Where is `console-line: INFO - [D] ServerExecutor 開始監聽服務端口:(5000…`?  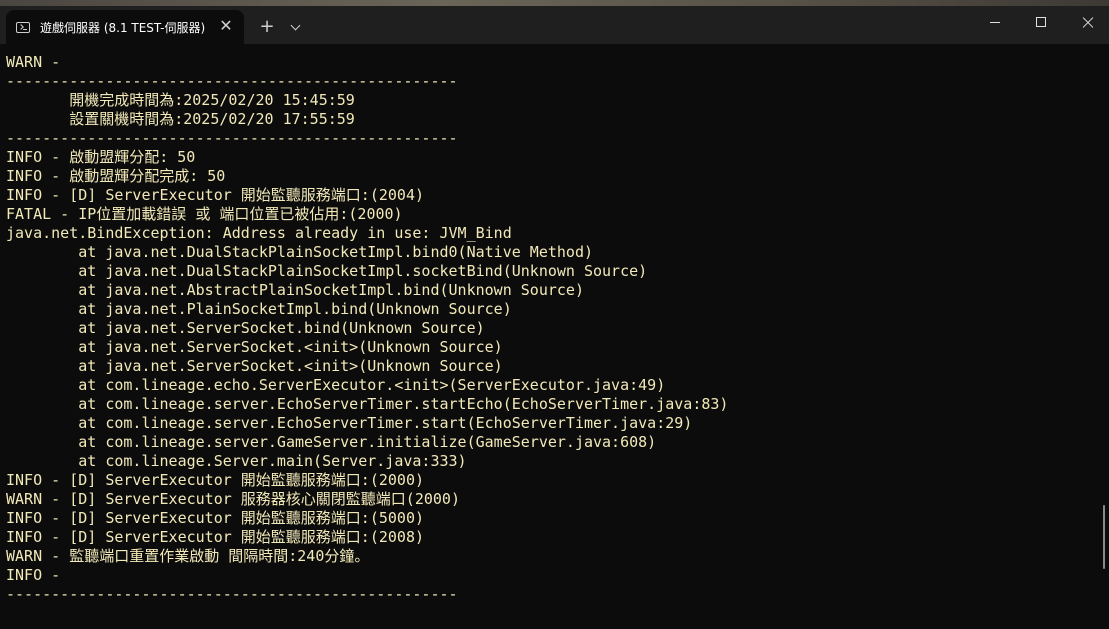 console-line: INFO - [D] ServerExecutor 開始監聽服務端口:(5000… is located at coordinates (215, 518).